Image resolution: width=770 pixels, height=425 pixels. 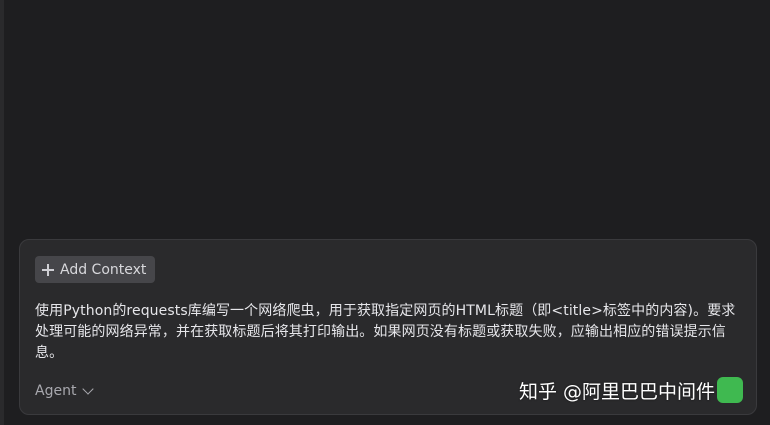 I want to click on mode-selector: Agent, so click(x=65, y=391).